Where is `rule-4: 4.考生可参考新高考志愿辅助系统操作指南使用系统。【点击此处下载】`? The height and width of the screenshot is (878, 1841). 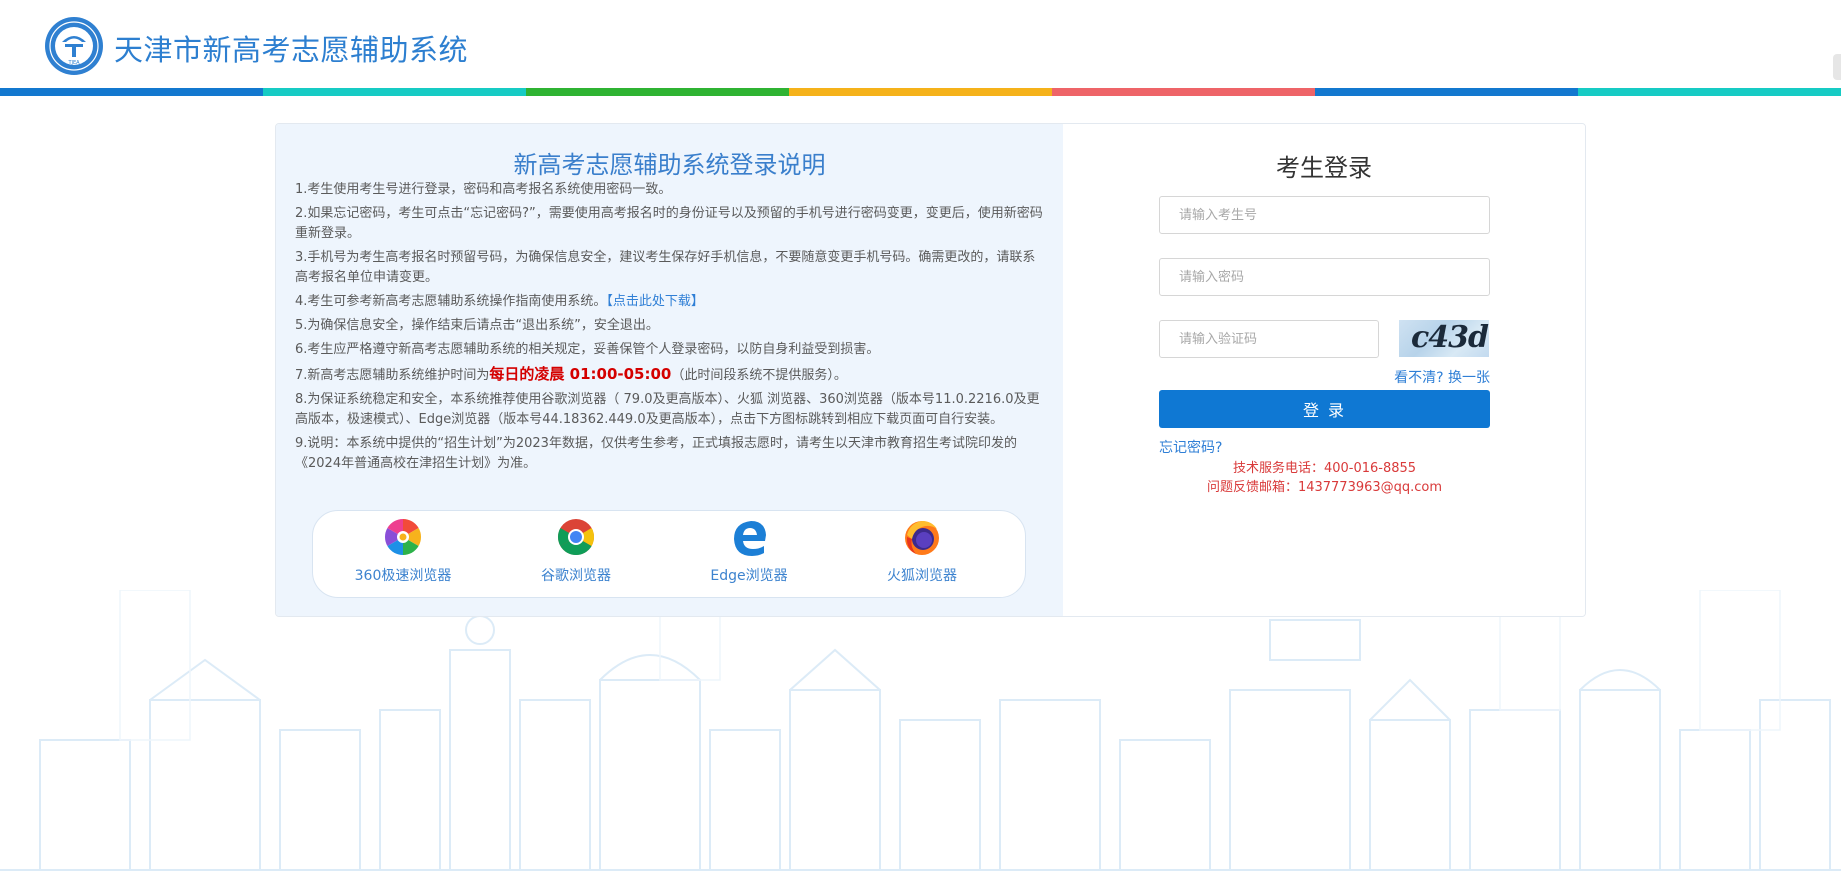
rule-4: 4.考生可参考新高考志愿辅助系统操作指南使用系统。【点击此处下载】 is located at coordinates (670, 302).